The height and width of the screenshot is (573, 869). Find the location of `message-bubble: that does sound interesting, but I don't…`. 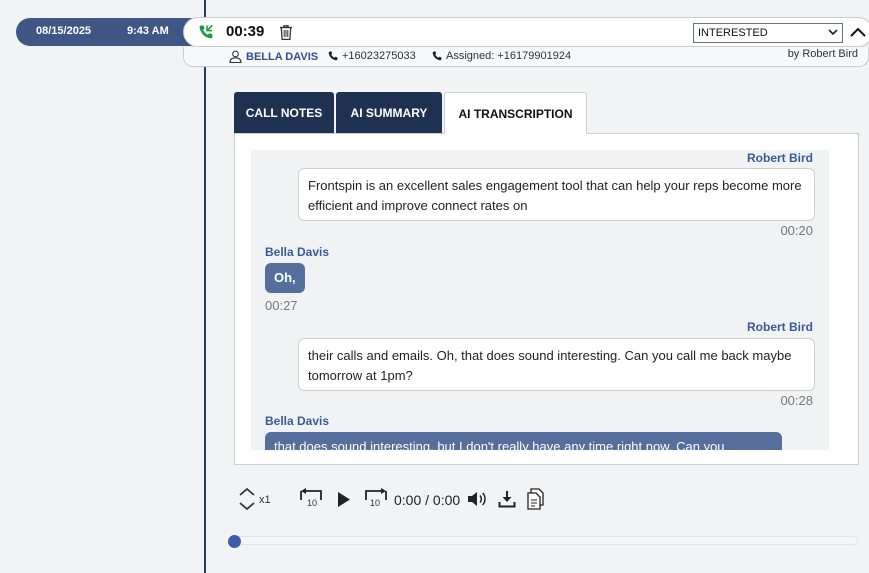

message-bubble: that does sound interesting, but I don't… is located at coordinates (523, 441).